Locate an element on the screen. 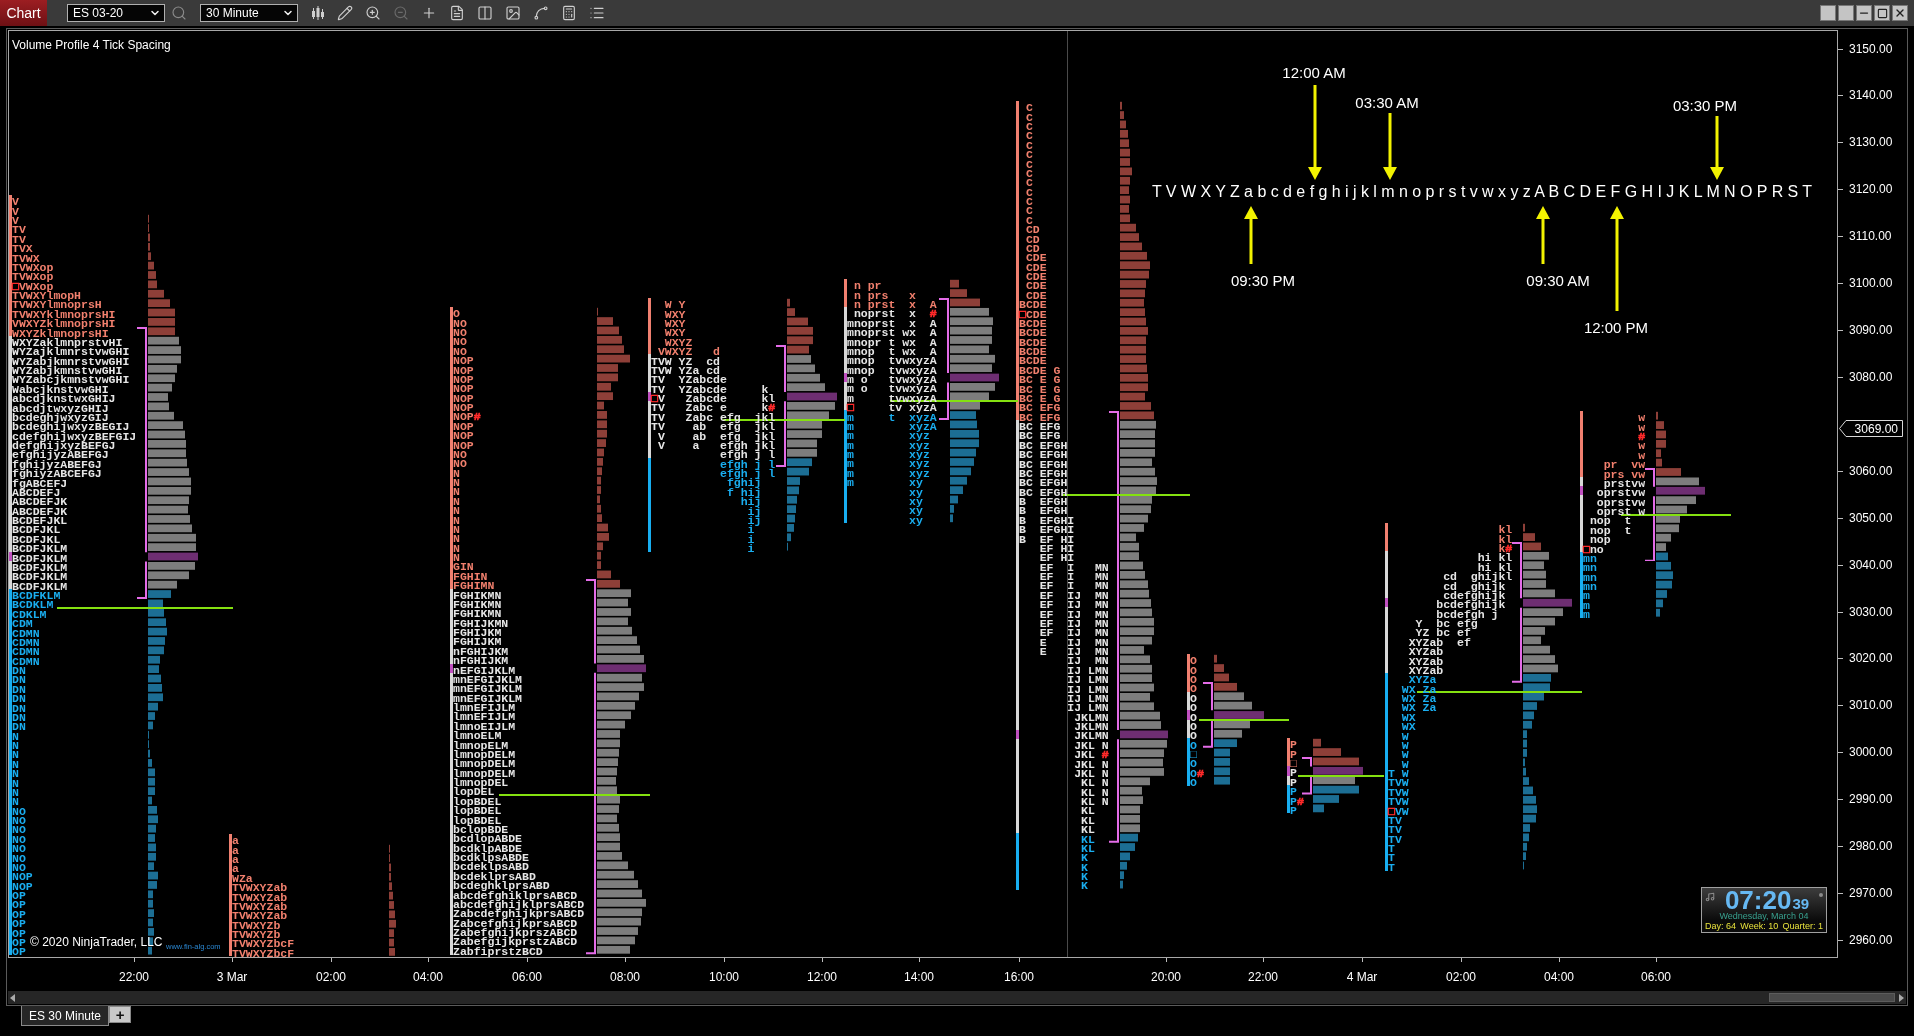  tpo-letters: WXYZ is located at coordinates (678, 340).